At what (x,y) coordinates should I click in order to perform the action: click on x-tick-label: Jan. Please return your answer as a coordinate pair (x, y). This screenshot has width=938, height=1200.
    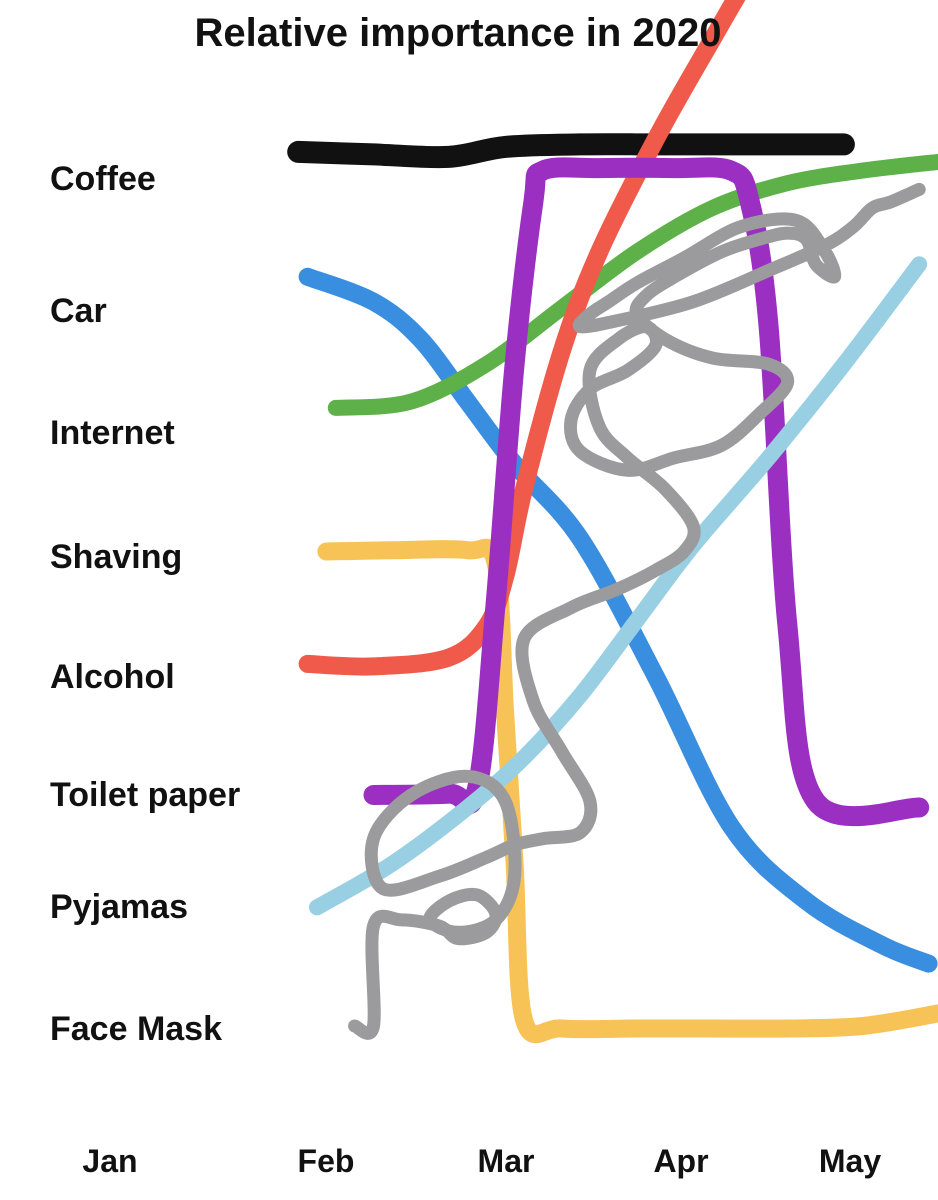
    Looking at the image, I should click on (109, 1161).